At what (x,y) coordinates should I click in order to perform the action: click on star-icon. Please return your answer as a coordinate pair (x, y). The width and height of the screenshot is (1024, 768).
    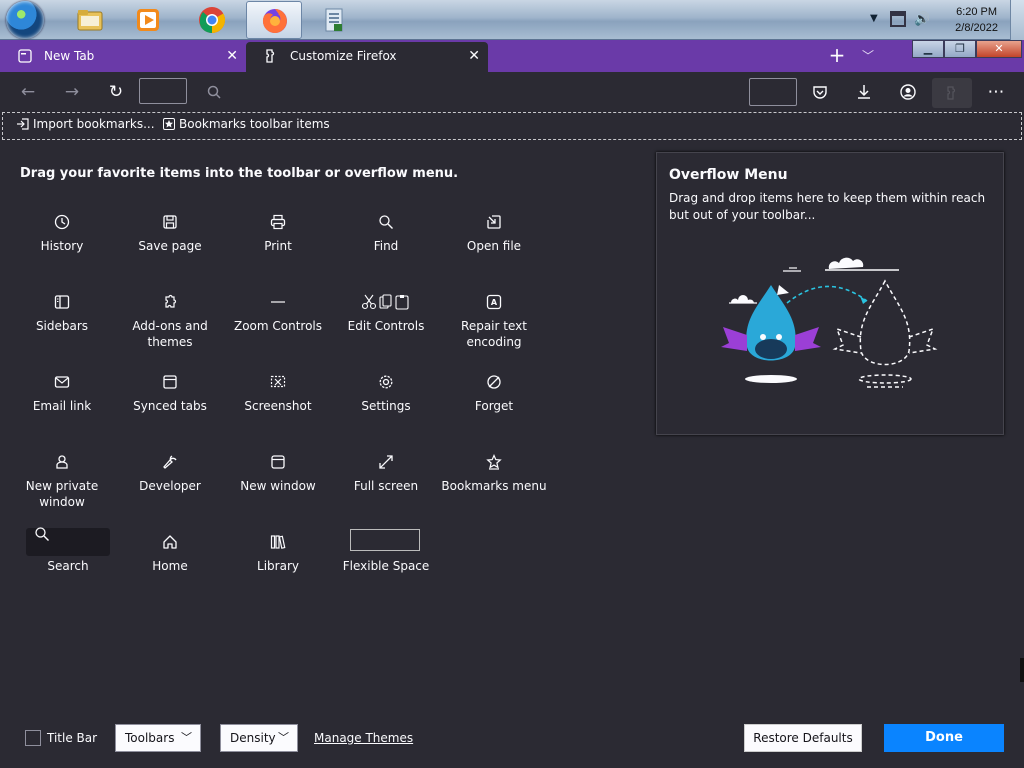
    Looking at the image, I should click on (169, 124).